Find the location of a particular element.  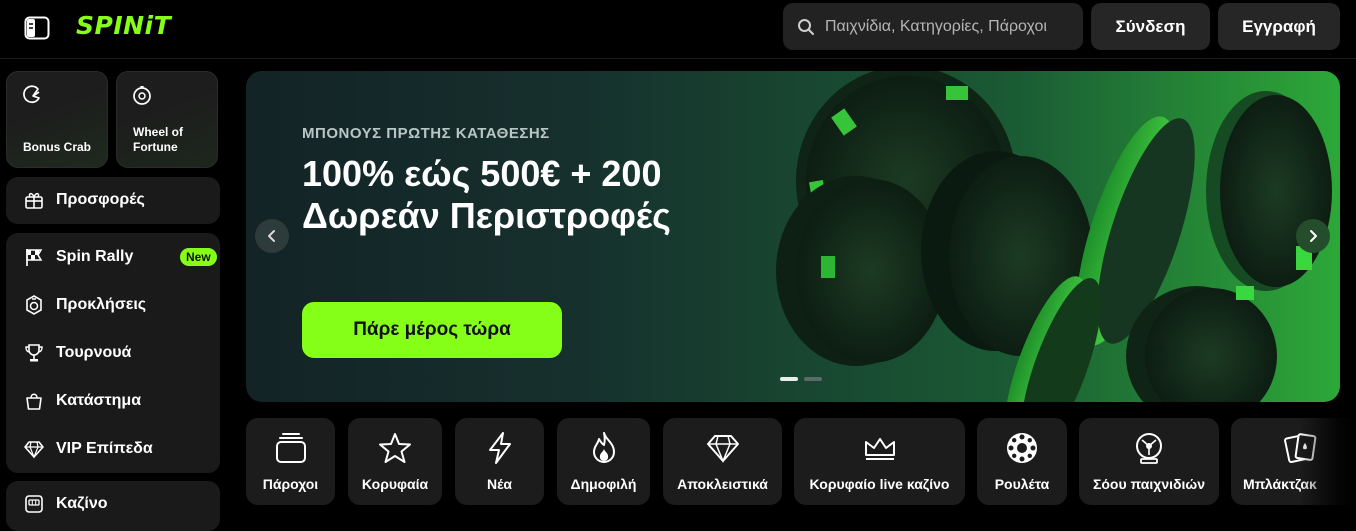

category-game-shows: Σόου παιχνιδιών is located at coordinates (1149, 461).